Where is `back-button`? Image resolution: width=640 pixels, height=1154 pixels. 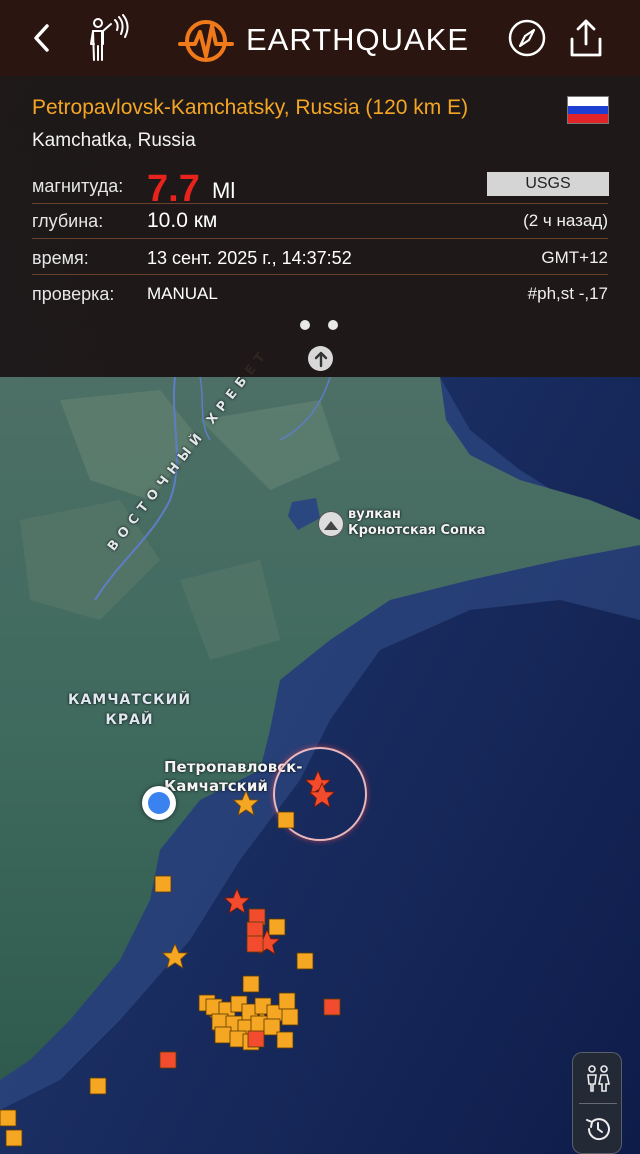
back-button is located at coordinates (42, 38).